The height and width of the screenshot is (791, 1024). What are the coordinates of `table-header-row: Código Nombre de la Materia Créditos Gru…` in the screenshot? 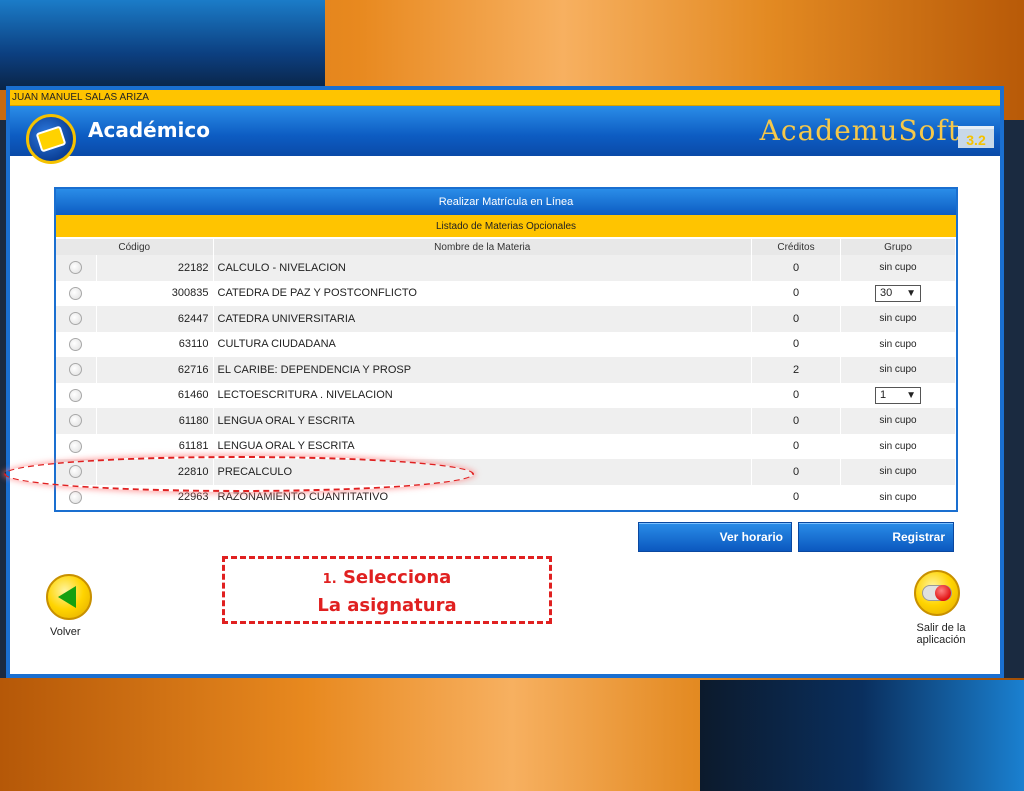 It's located at (506, 247).